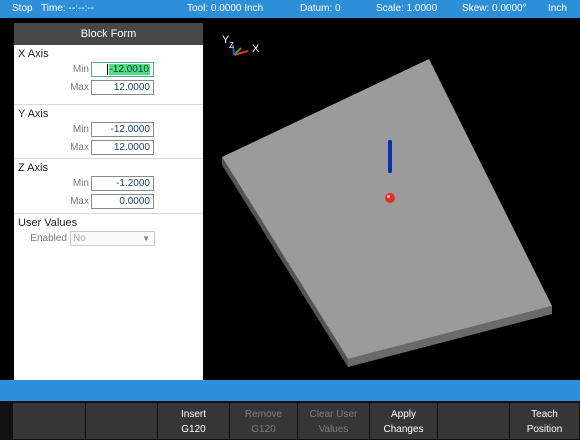 The height and width of the screenshot is (440, 580). Describe the element at coordinates (231, 45) in the screenshot. I see `triad-z-label: Z` at that location.